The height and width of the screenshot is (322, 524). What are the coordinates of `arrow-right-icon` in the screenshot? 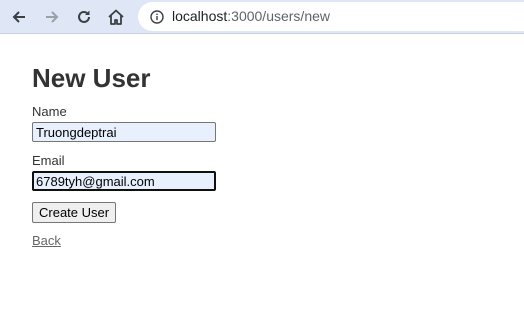 It's located at (52, 17).